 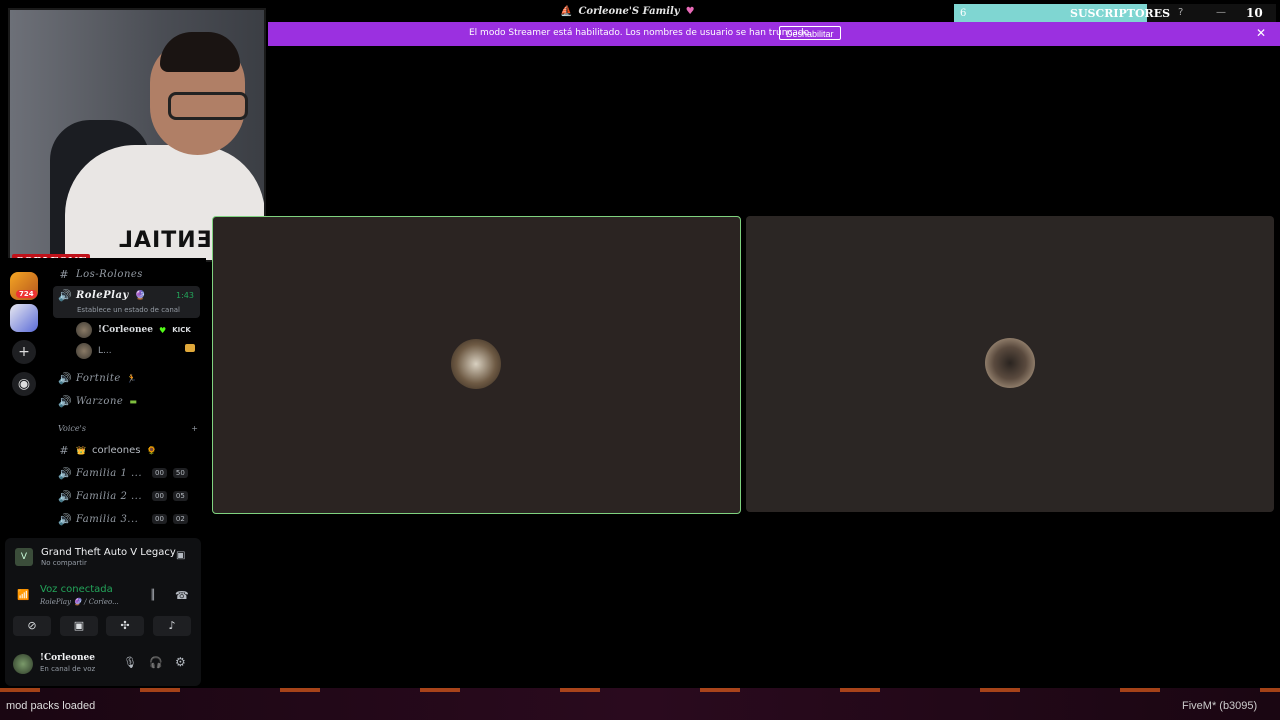 What do you see at coordinates (640, 690) in the screenshot?
I see `game-glow` at bounding box center [640, 690].